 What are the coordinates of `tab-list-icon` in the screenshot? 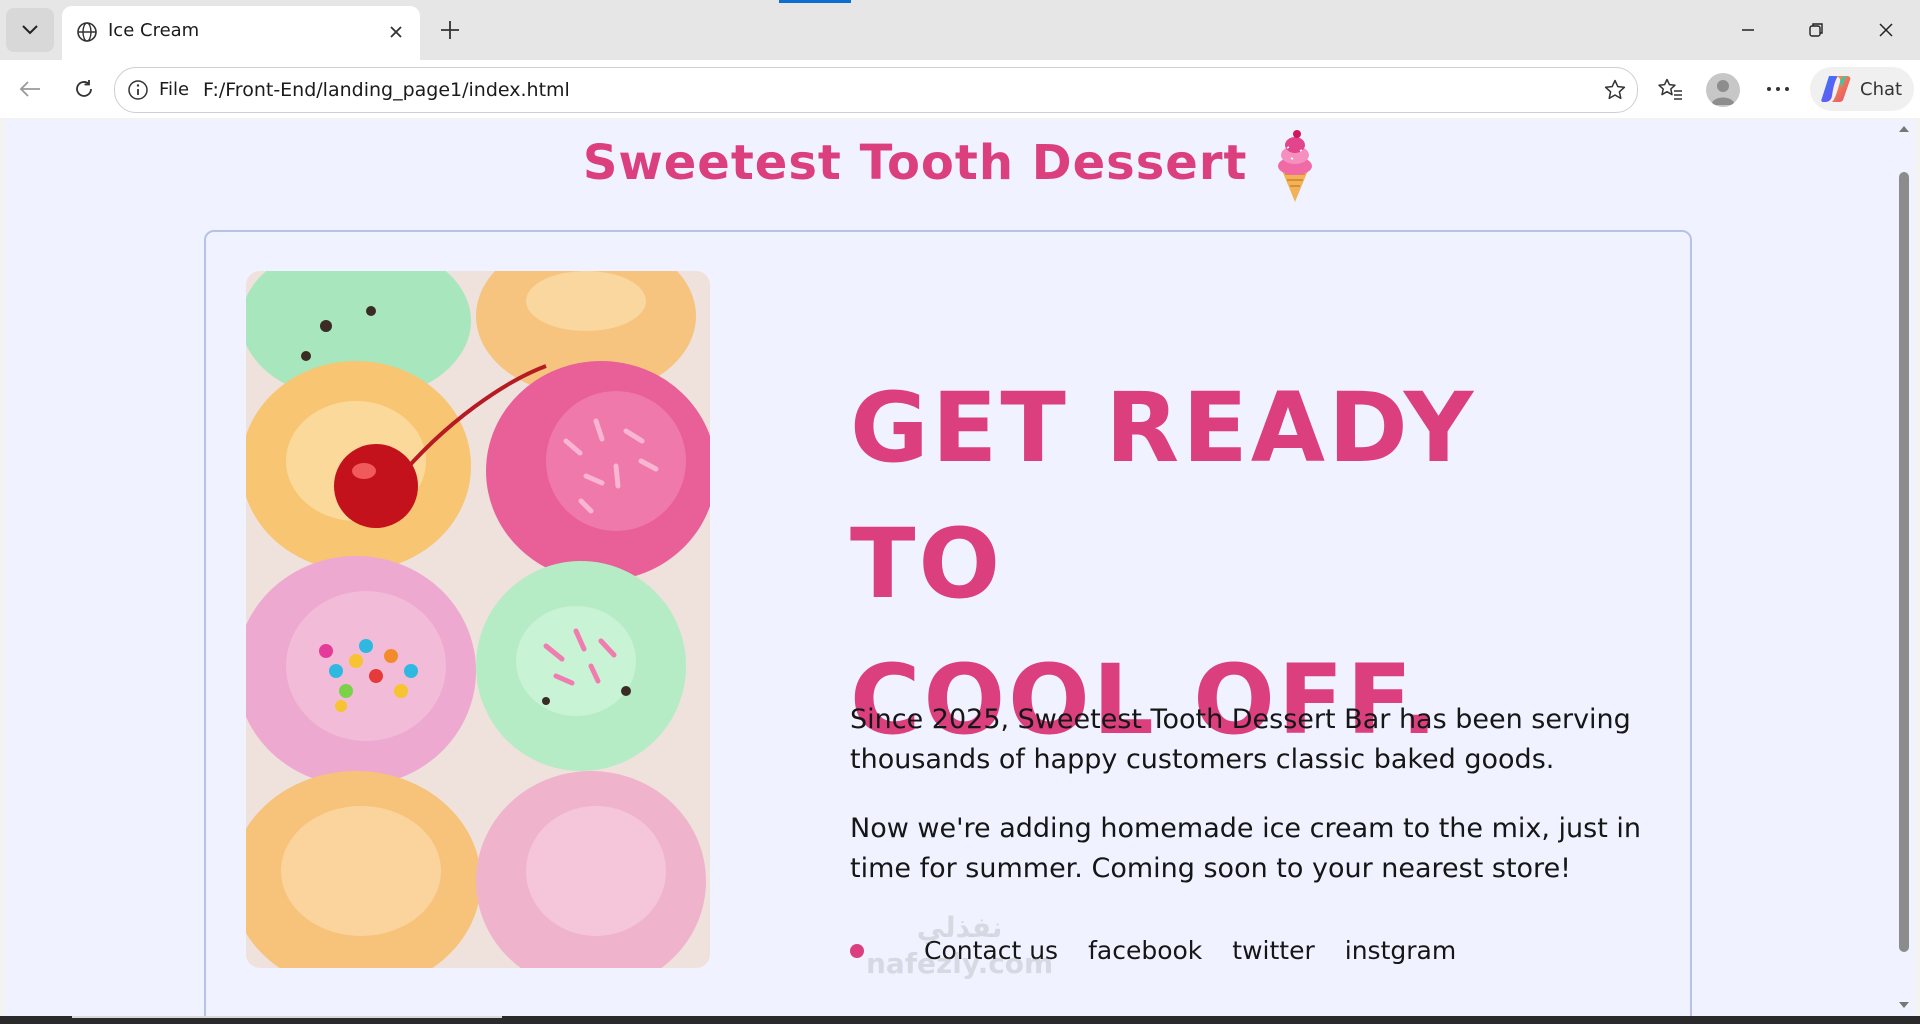 It's located at (30, 30).